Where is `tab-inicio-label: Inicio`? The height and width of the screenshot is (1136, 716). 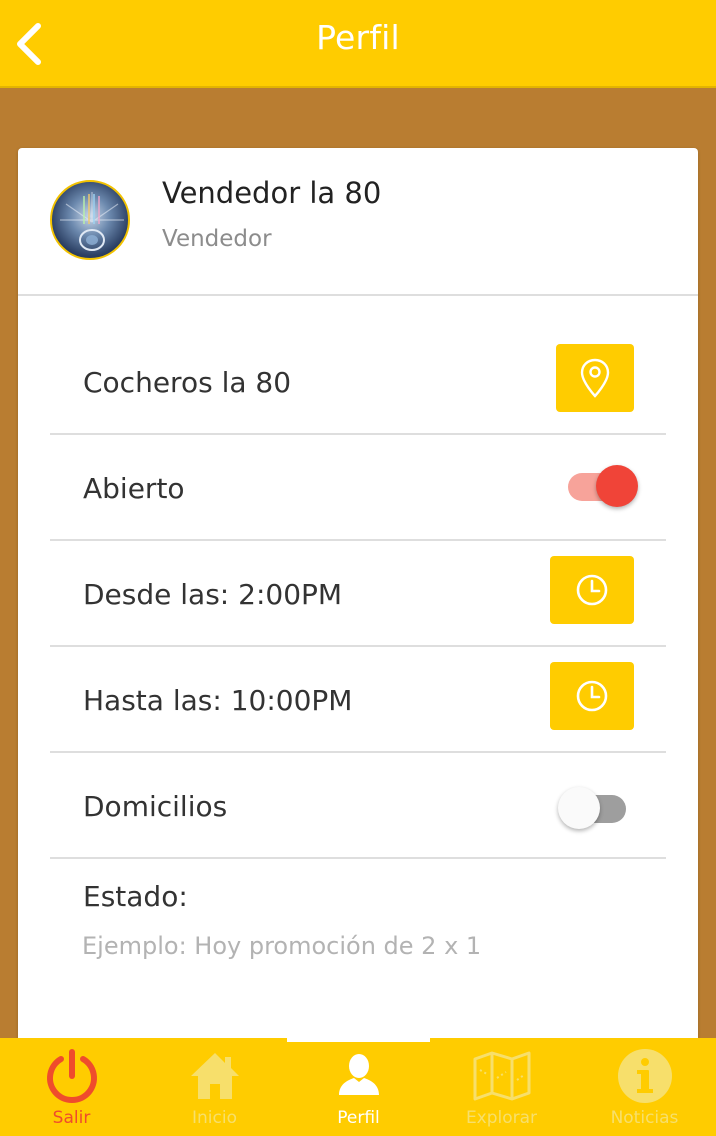 tab-inicio-label: Inicio is located at coordinates (214, 1118).